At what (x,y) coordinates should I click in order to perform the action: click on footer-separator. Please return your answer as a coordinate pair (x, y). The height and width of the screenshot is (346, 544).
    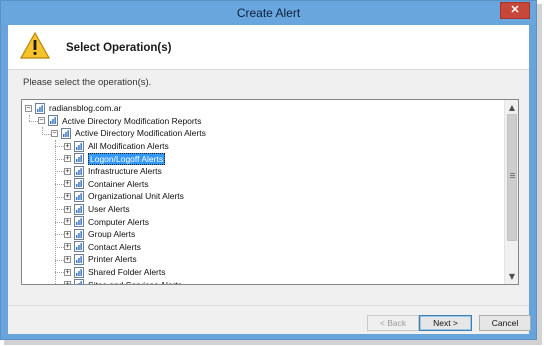
    Looking at the image, I should click on (268, 305).